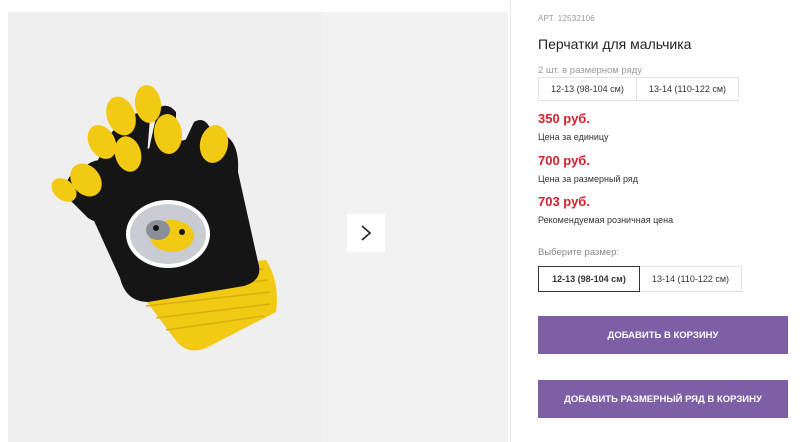 The width and height of the screenshot is (800, 442). Describe the element at coordinates (587, 89) in the screenshot. I see `pack-size-item: 12-13 (98-104 см)` at that location.